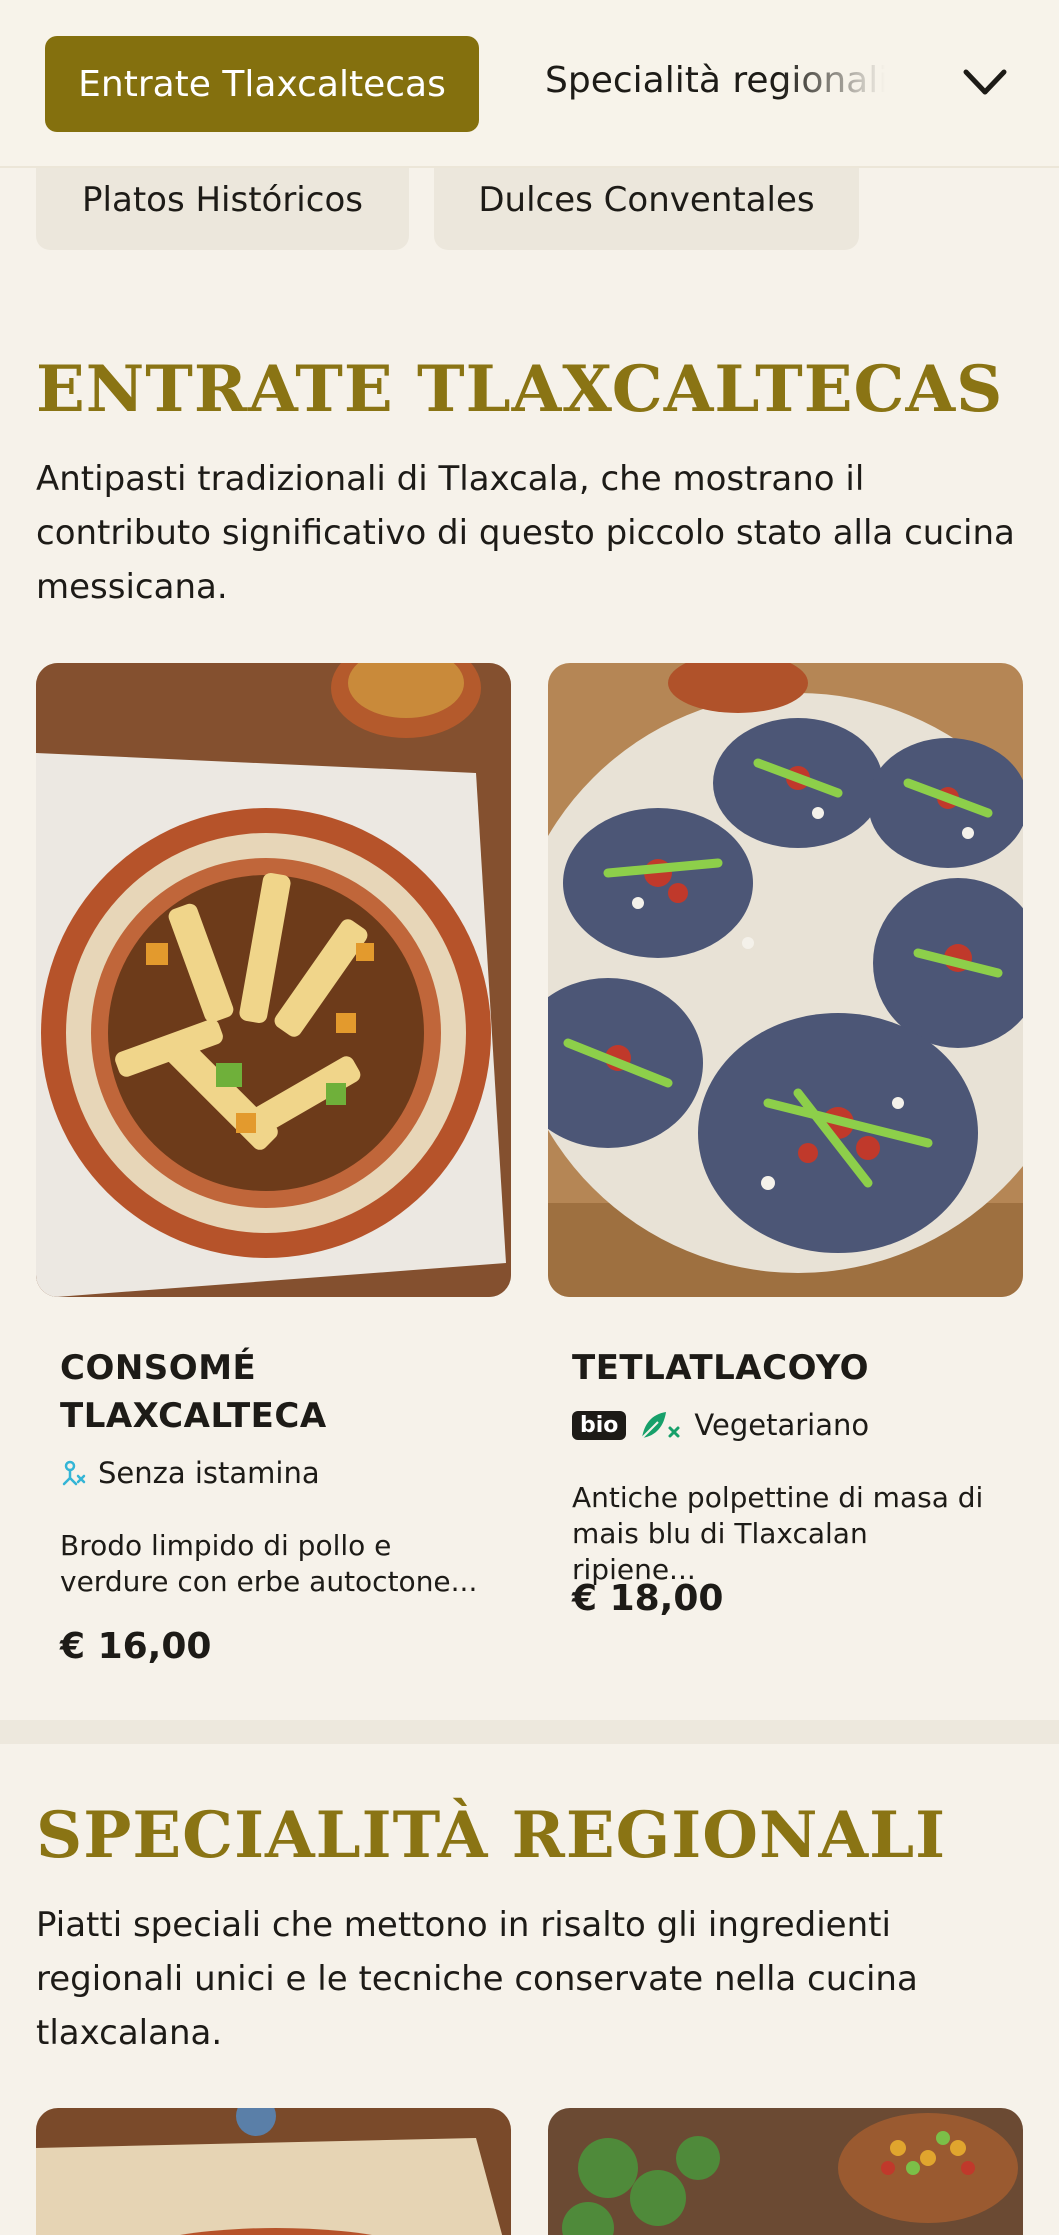 This screenshot has width=1059, height=2235. Describe the element at coordinates (778, 1497) in the screenshot. I see `dish-desc-line1: Antiche polpettine di masa di` at that location.